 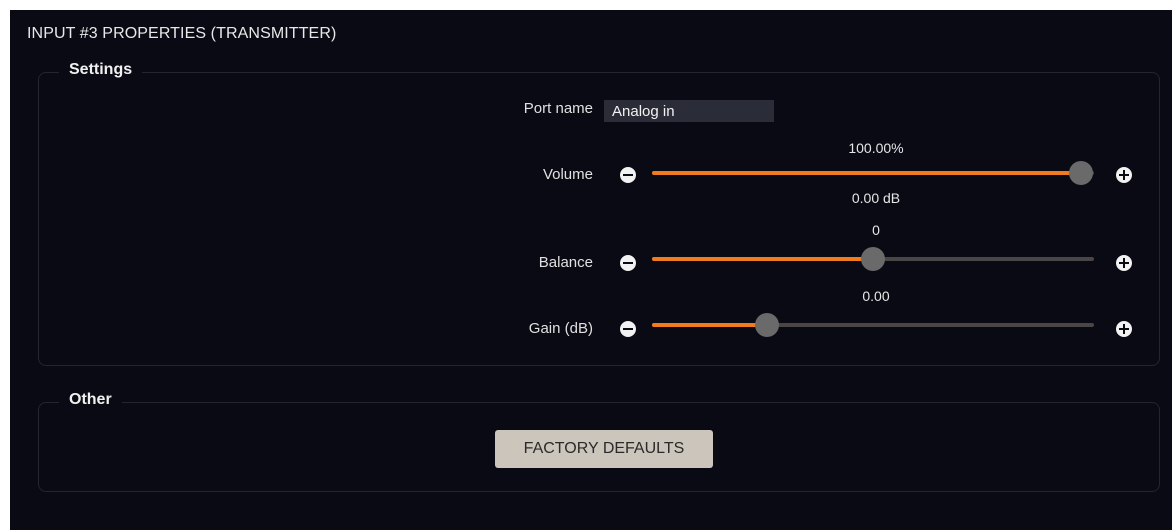 I want to click on balance-value: 0, so click(x=876, y=230).